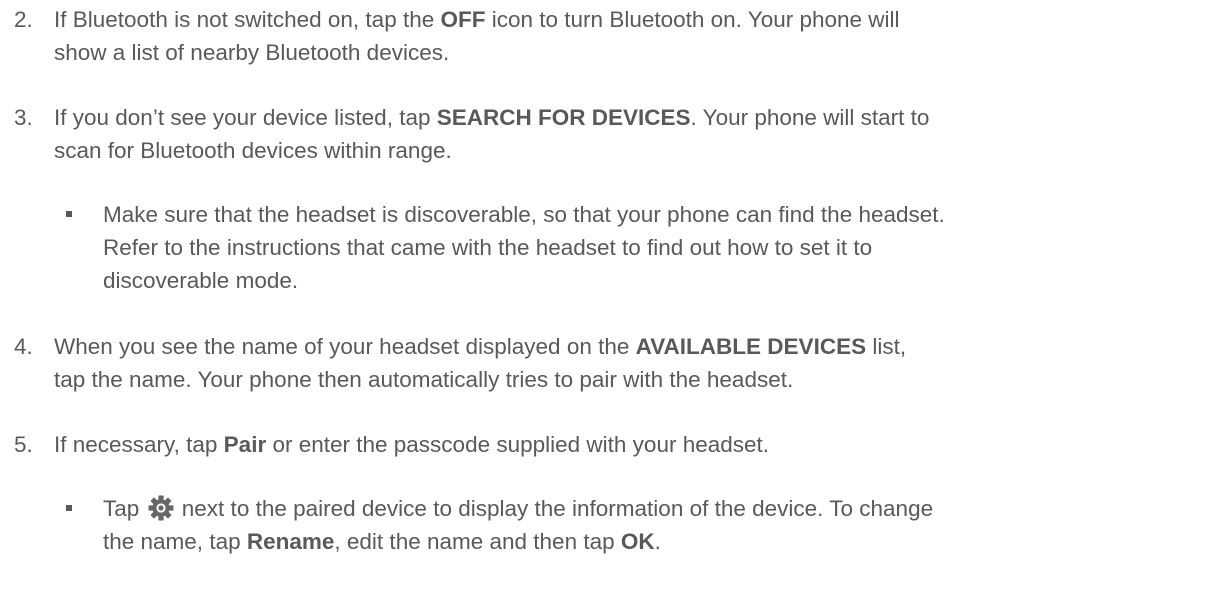 This screenshot has width=1214, height=602. What do you see at coordinates (23, 117) in the screenshot?
I see `step-number: 3.` at bounding box center [23, 117].